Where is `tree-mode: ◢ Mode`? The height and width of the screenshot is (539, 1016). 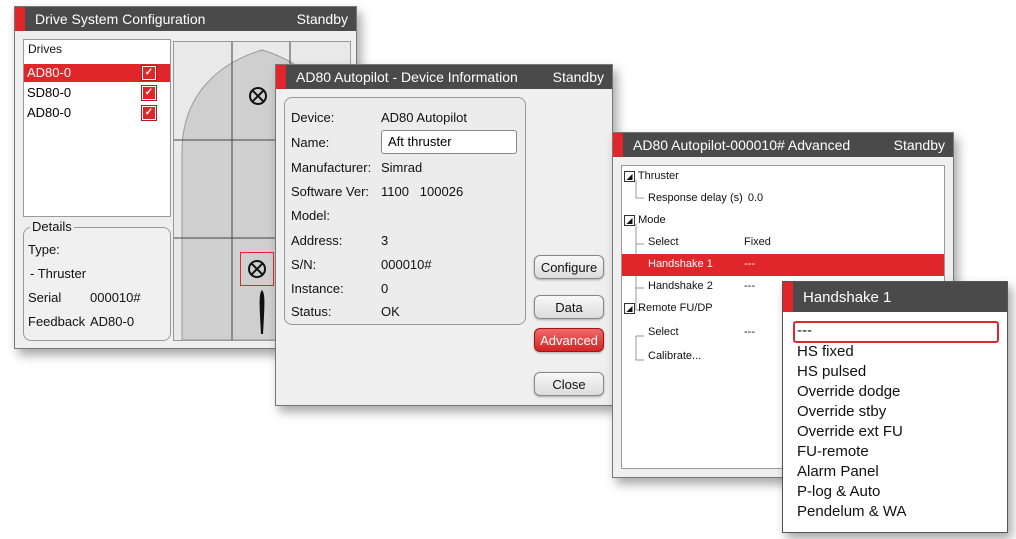
tree-mode: ◢ Mode is located at coordinates (645, 220).